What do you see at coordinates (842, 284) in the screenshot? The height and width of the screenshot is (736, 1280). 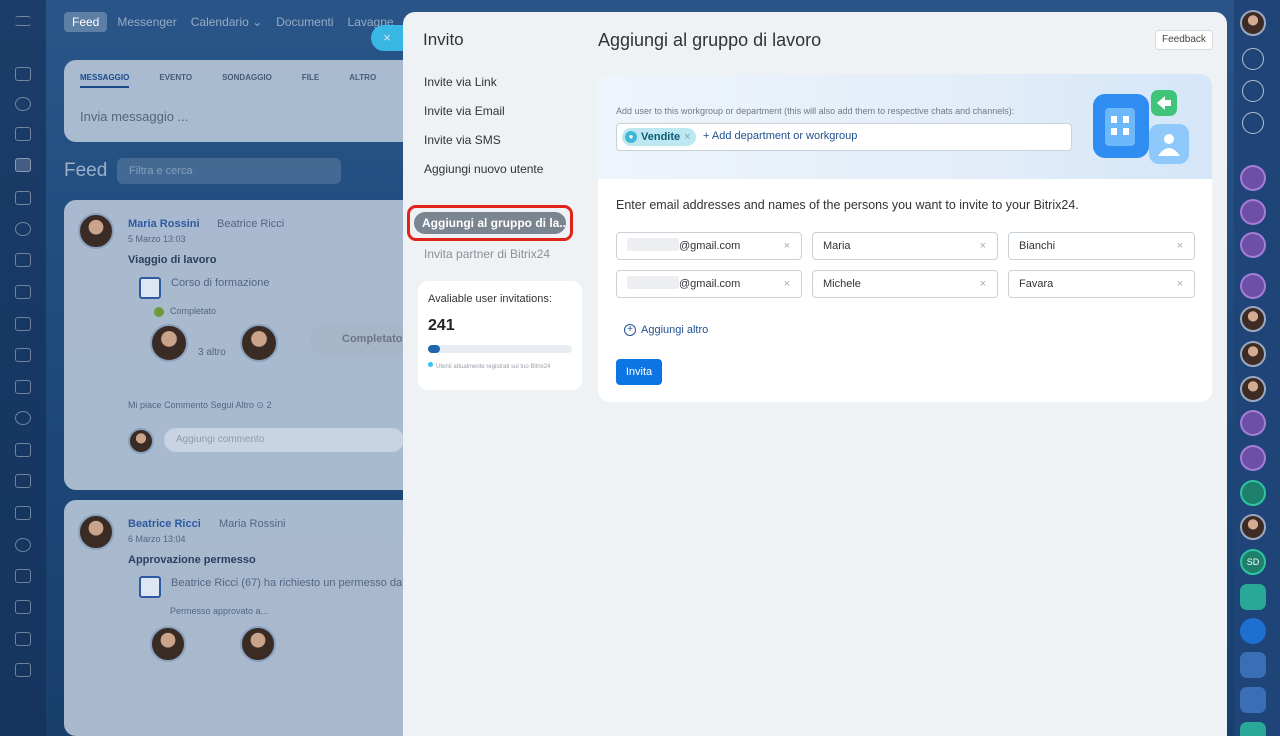 I see `first-name-value: Michele` at bounding box center [842, 284].